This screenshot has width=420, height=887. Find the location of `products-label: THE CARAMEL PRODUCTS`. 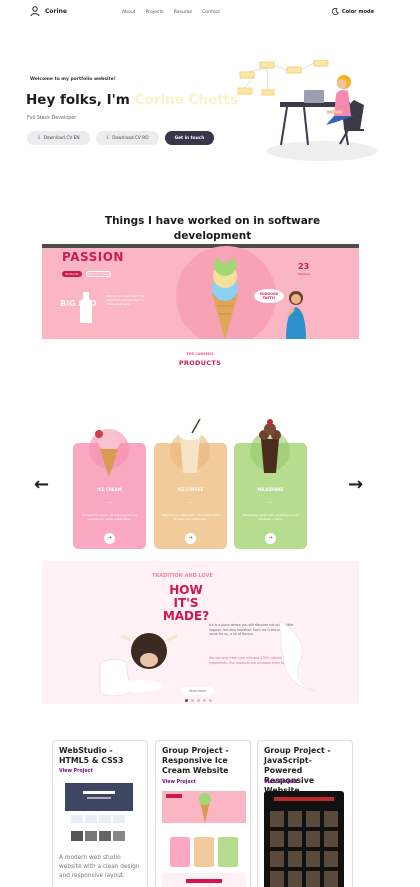

products-label: THE CARAMEL PRODUCTS is located at coordinates (200, 359).